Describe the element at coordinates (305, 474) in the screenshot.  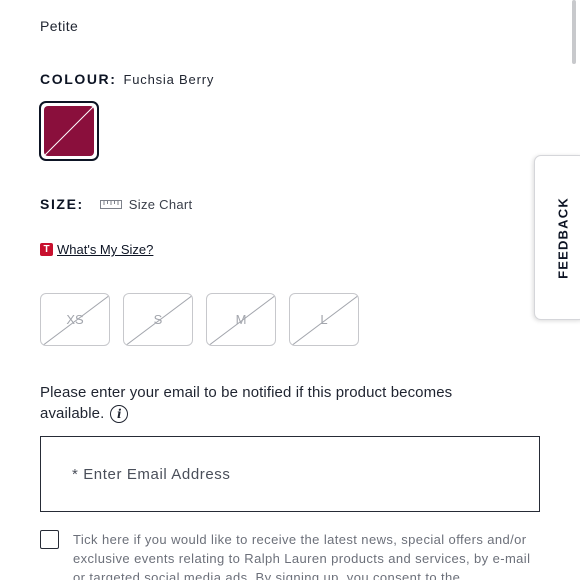
I see `email-field` at that location.